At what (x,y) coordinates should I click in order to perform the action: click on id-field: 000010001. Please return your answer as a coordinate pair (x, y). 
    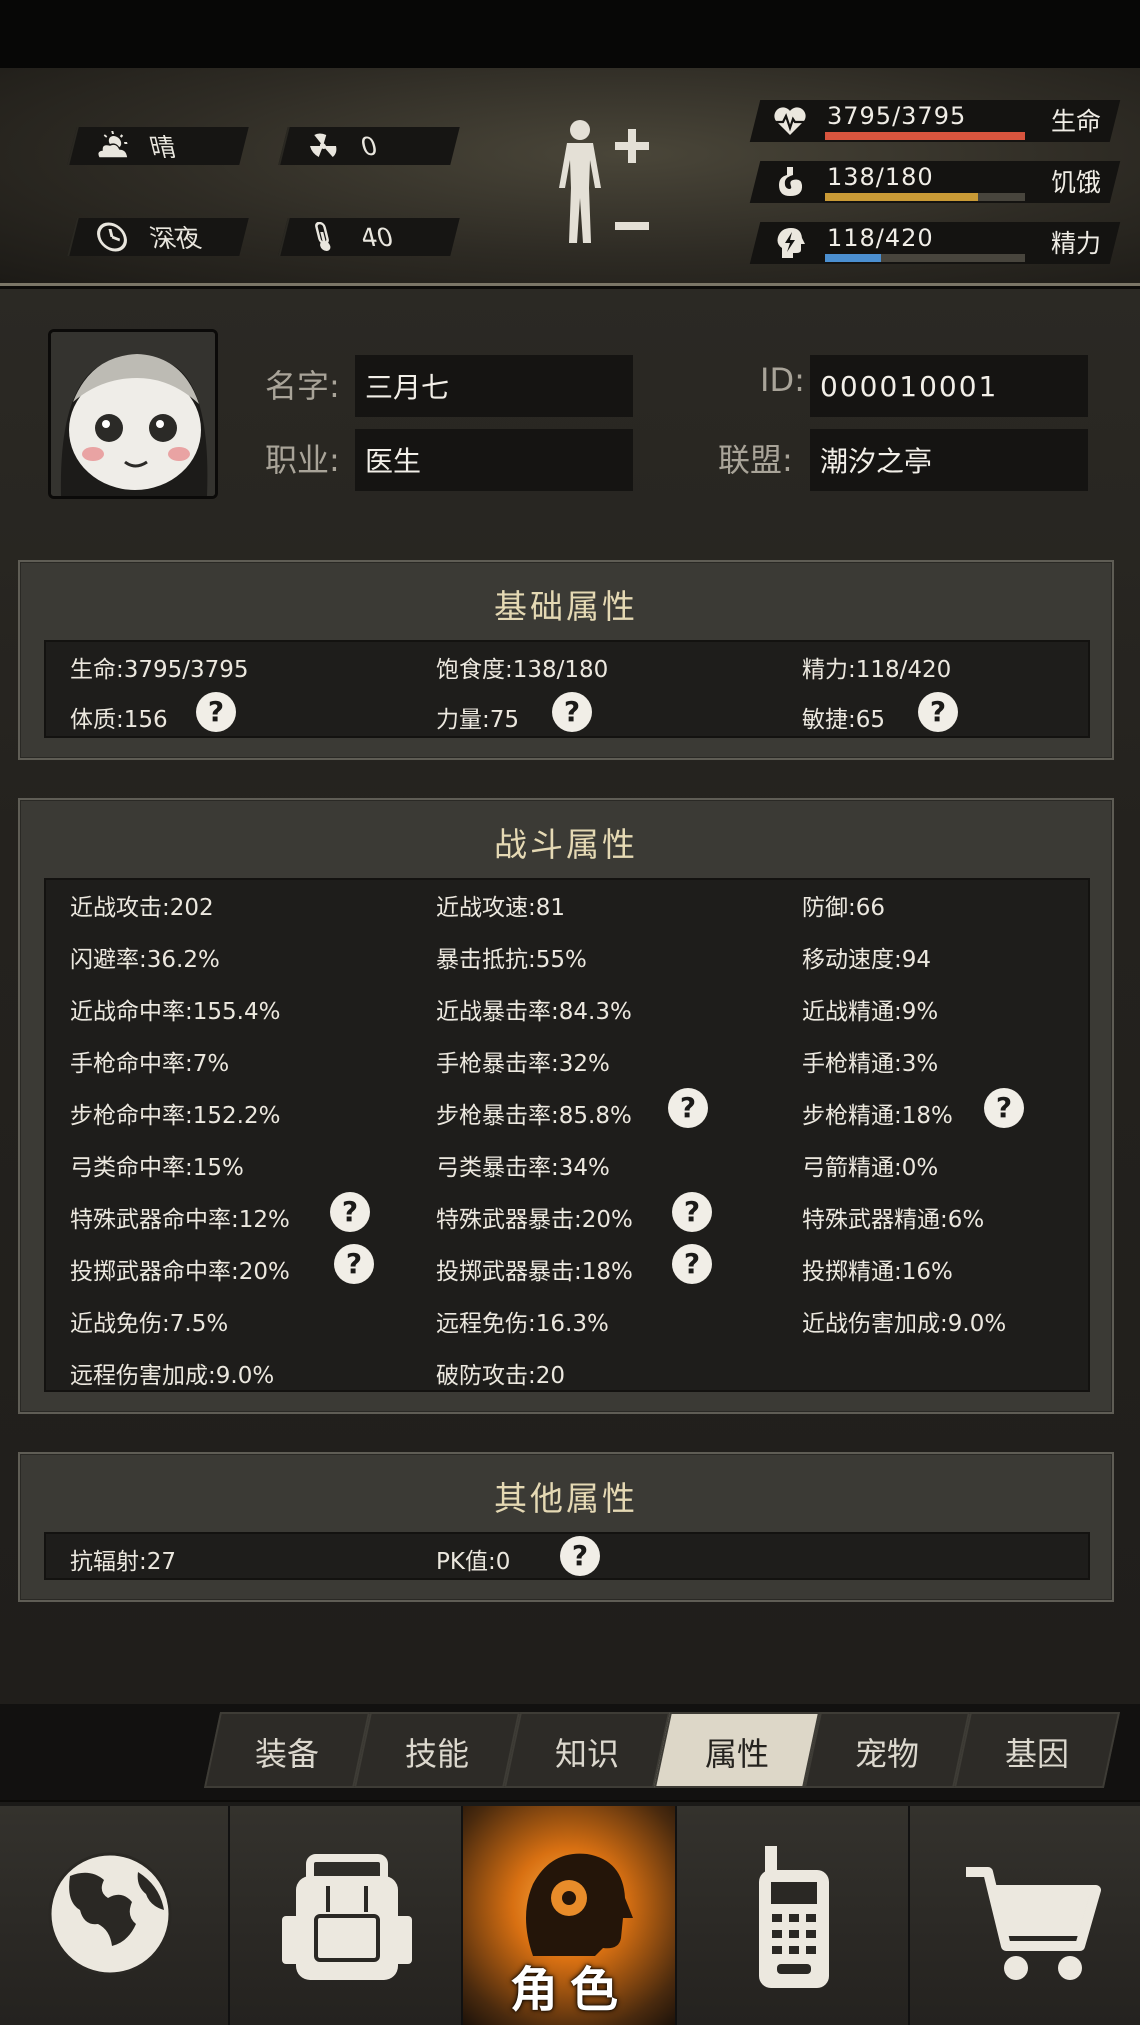
    Looking at the image, I should click on (949, 386).